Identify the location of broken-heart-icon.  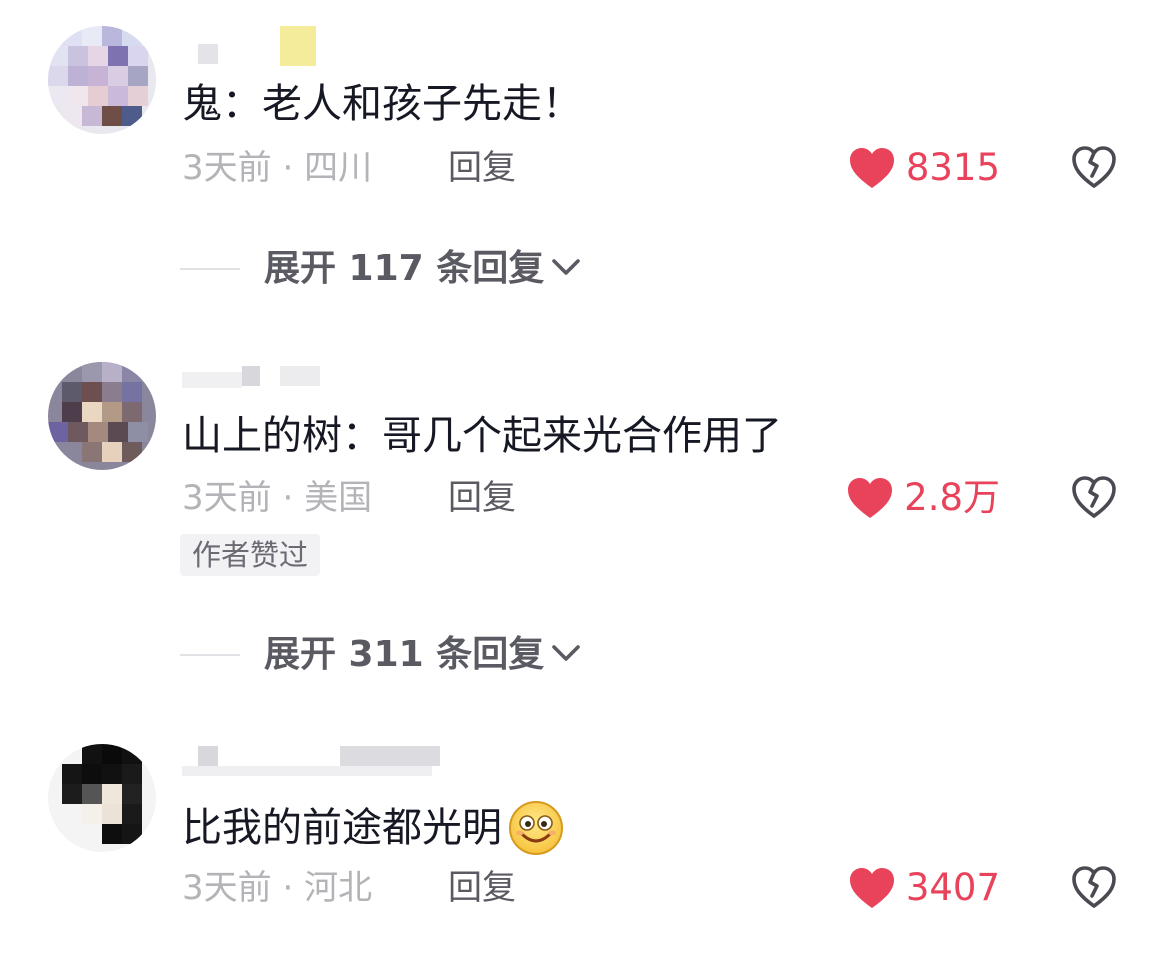
(1094, 888).